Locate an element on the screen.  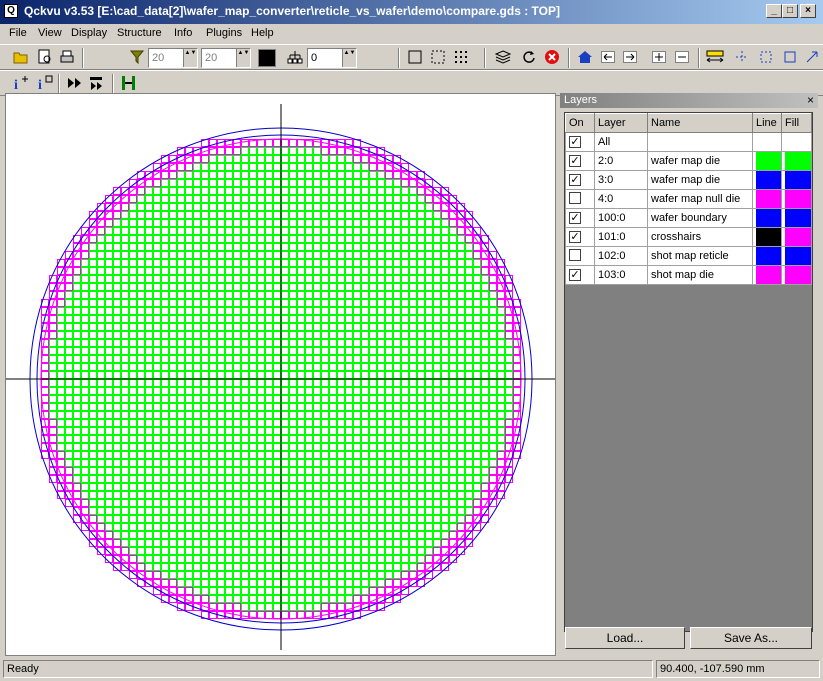
menu-info: Info is located at coordinates (183, 33).